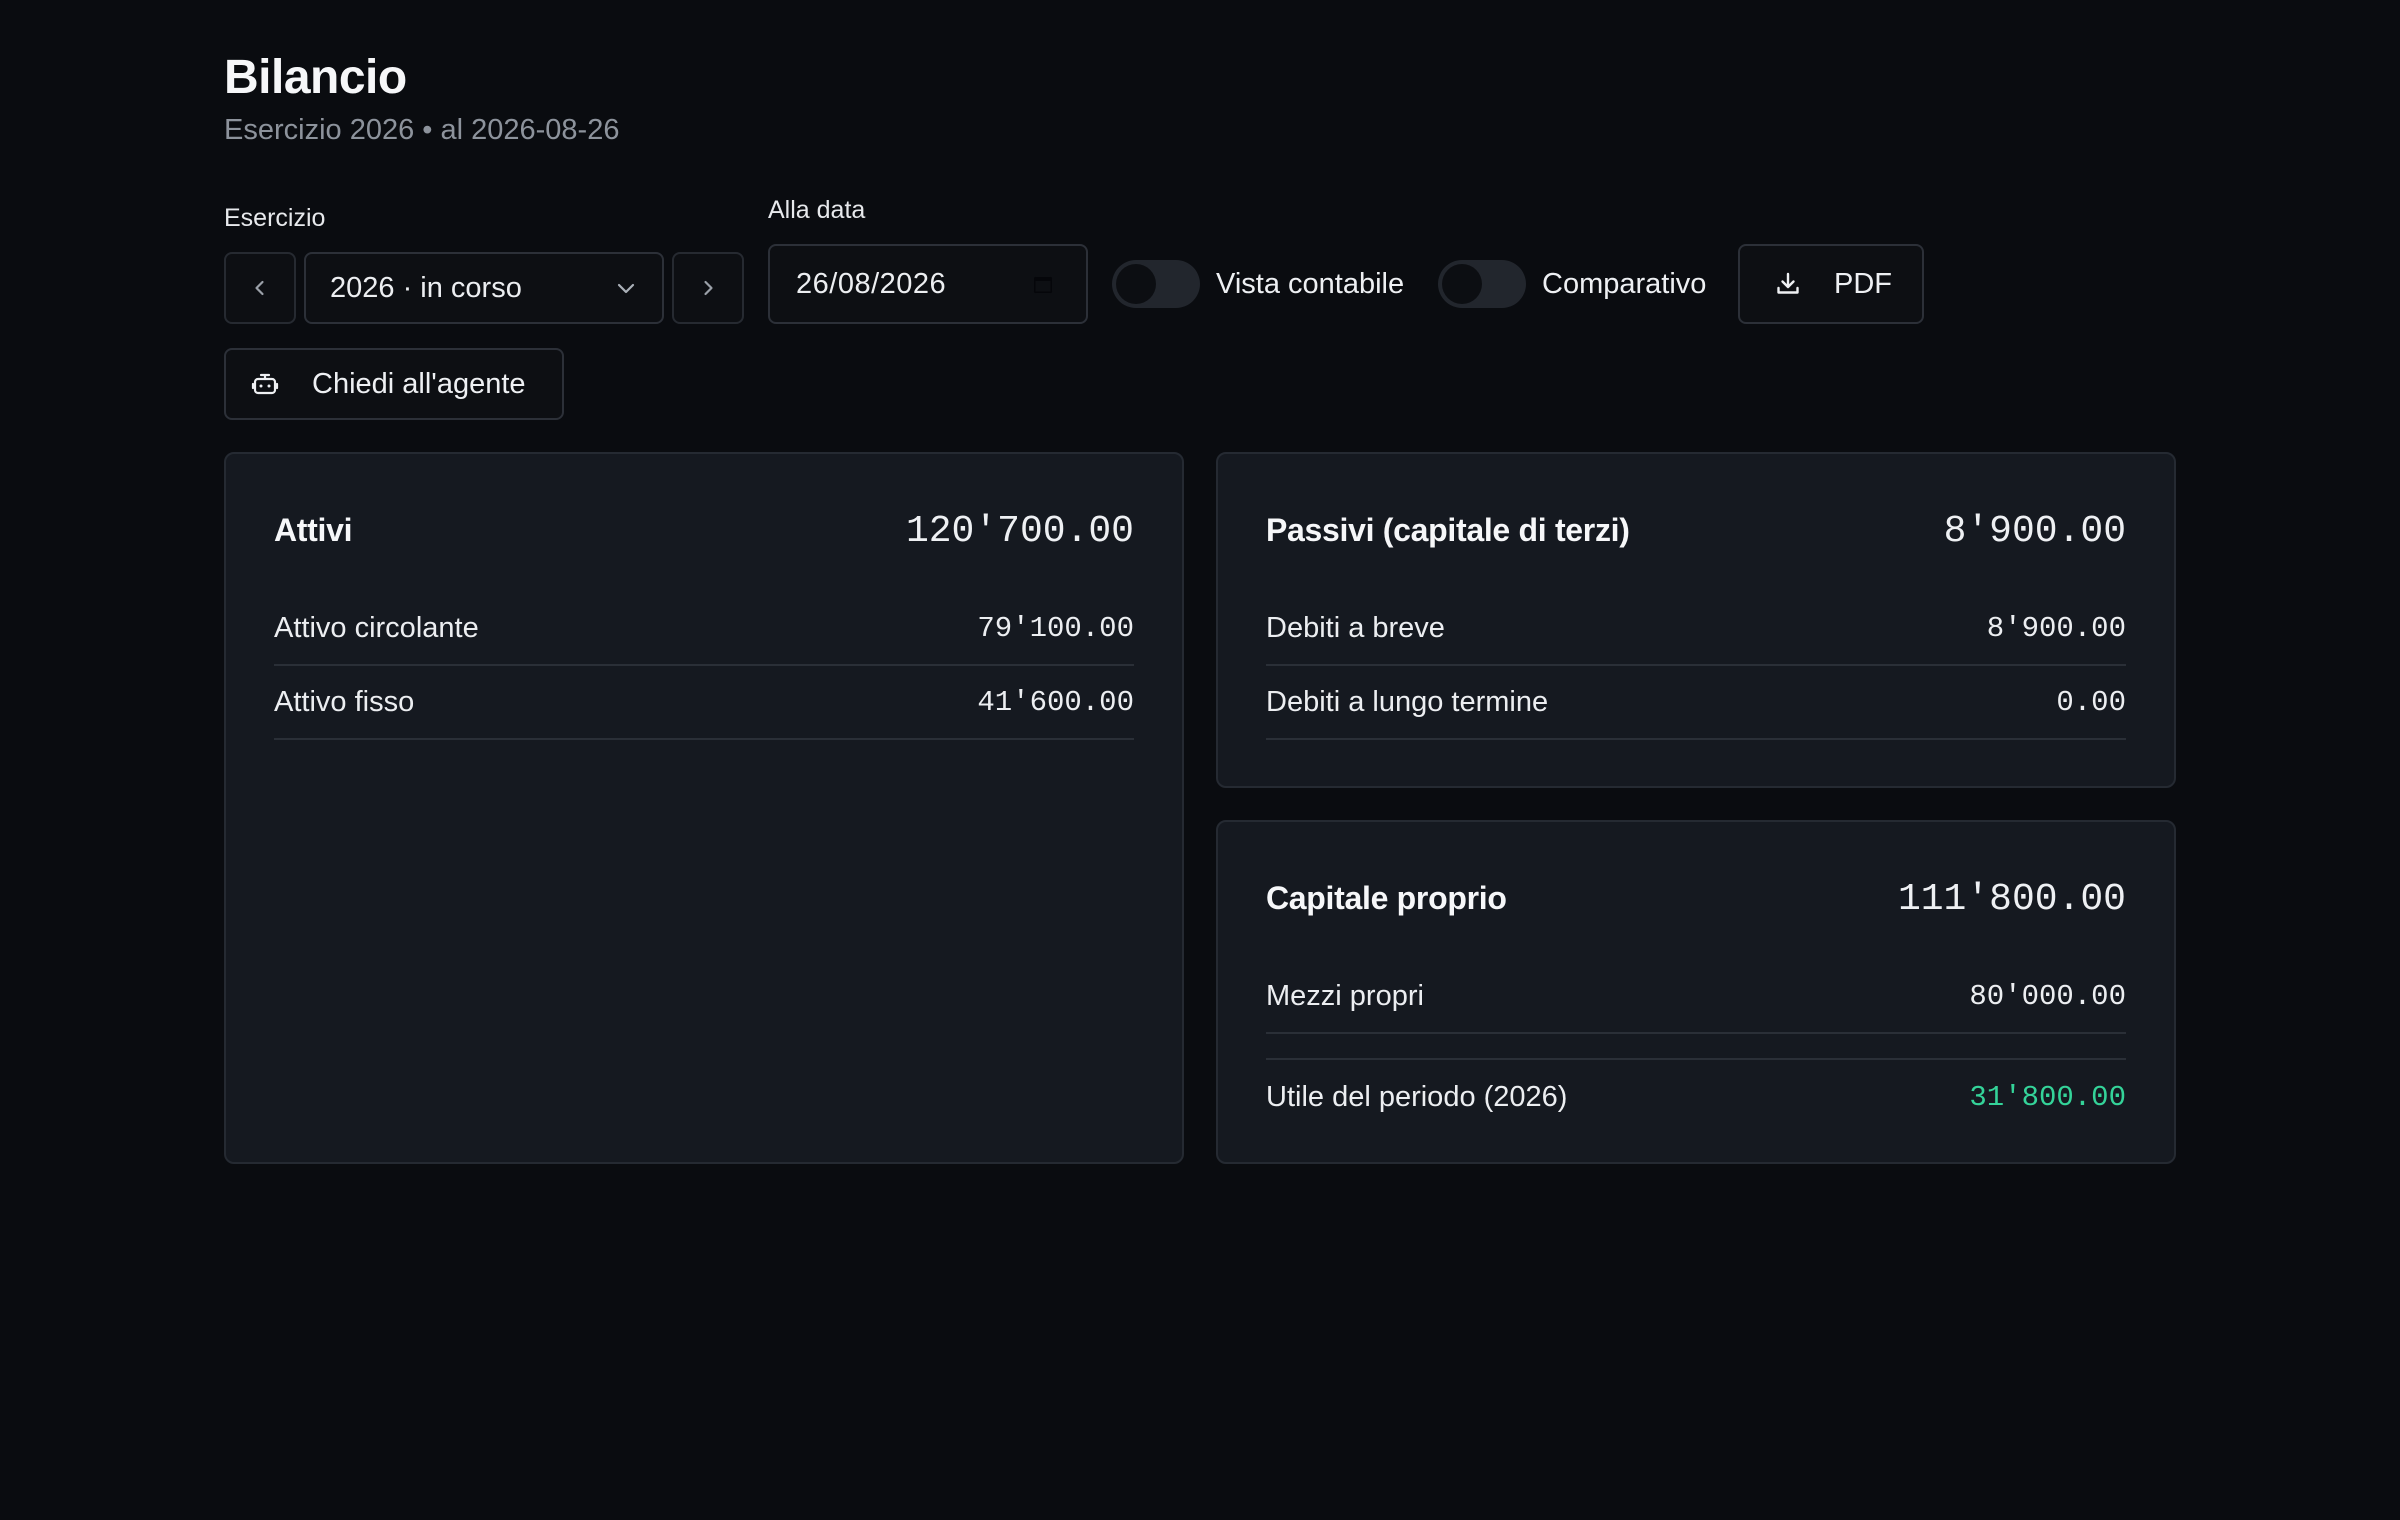 The height and width of the screenshot is (1520, 2400). What do you see at coordinates (1696, 997) in the screenshot?
I see `equity-row: Mezzi propri 80'000.00` at bounding box center [1696, 997].